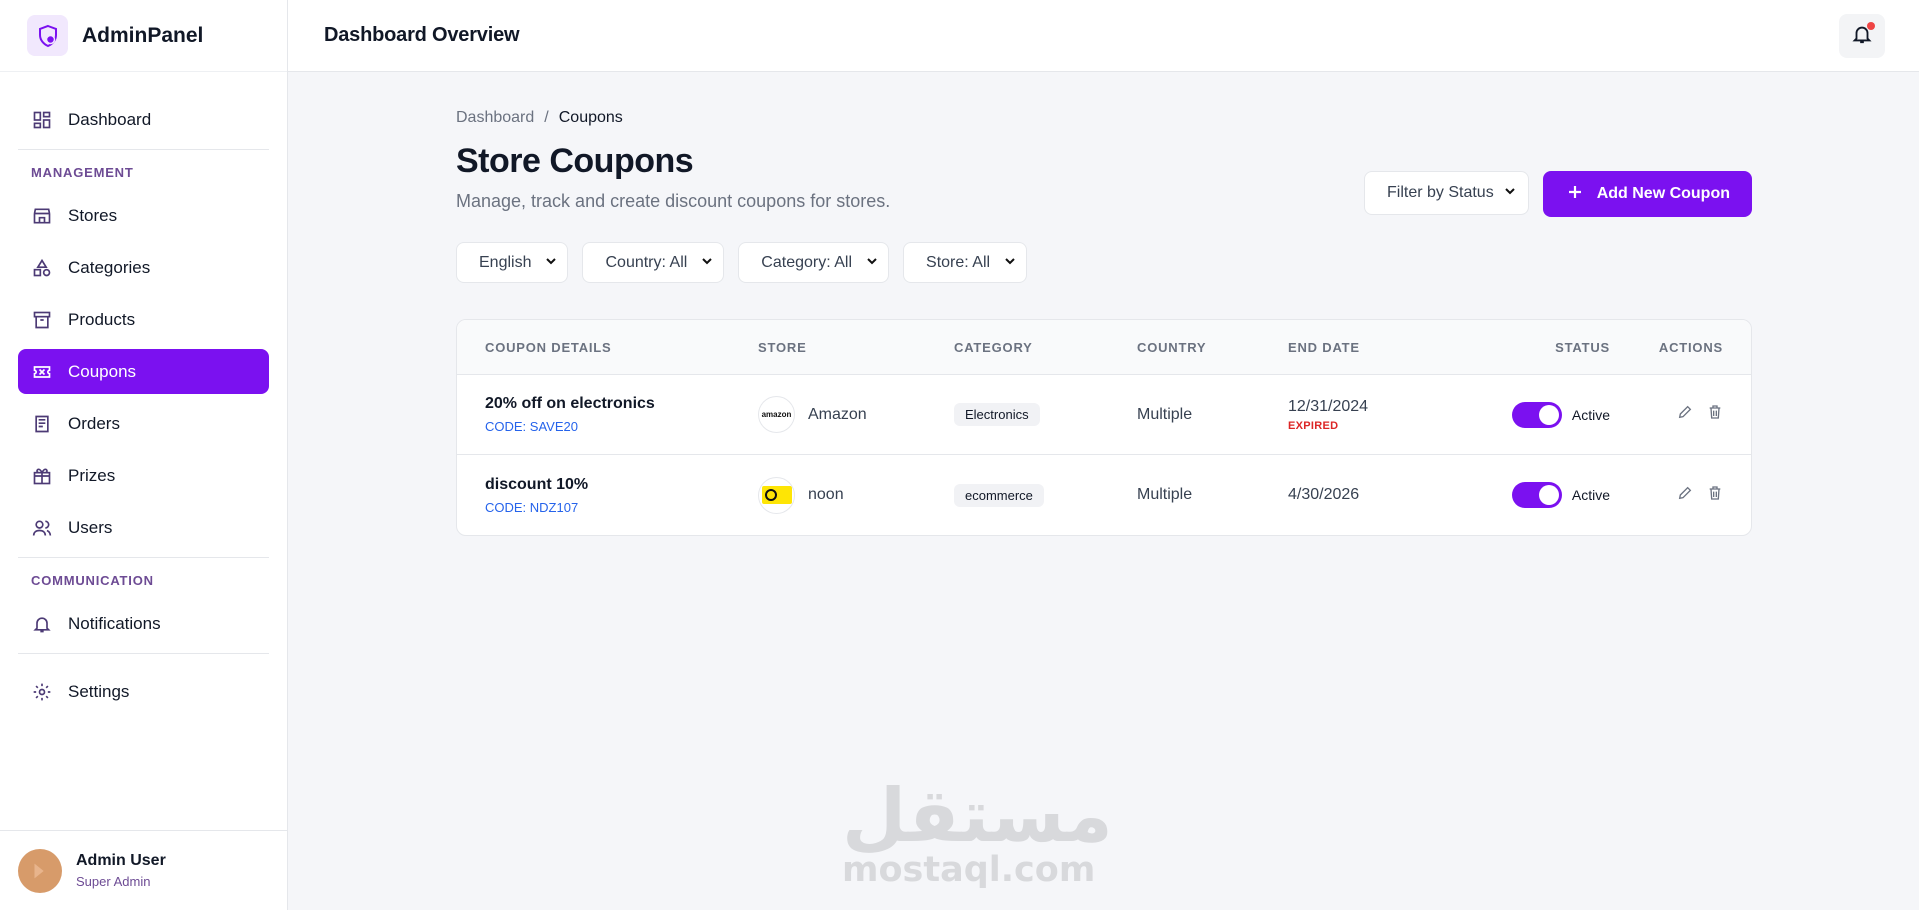 The image size is (1919, 910). Describe the element at coordinates (42, 692) in the screenshot. I see `gear-icon` at that location.